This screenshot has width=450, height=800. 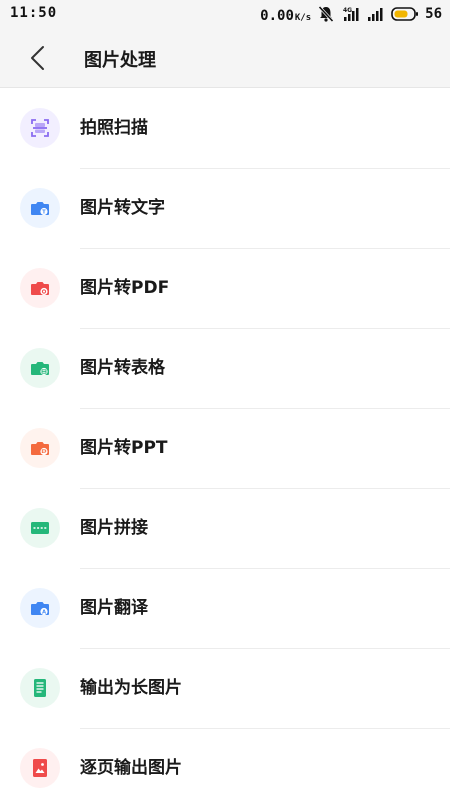 I want to click on svg-text: 4G, so click(x=347, y=10).